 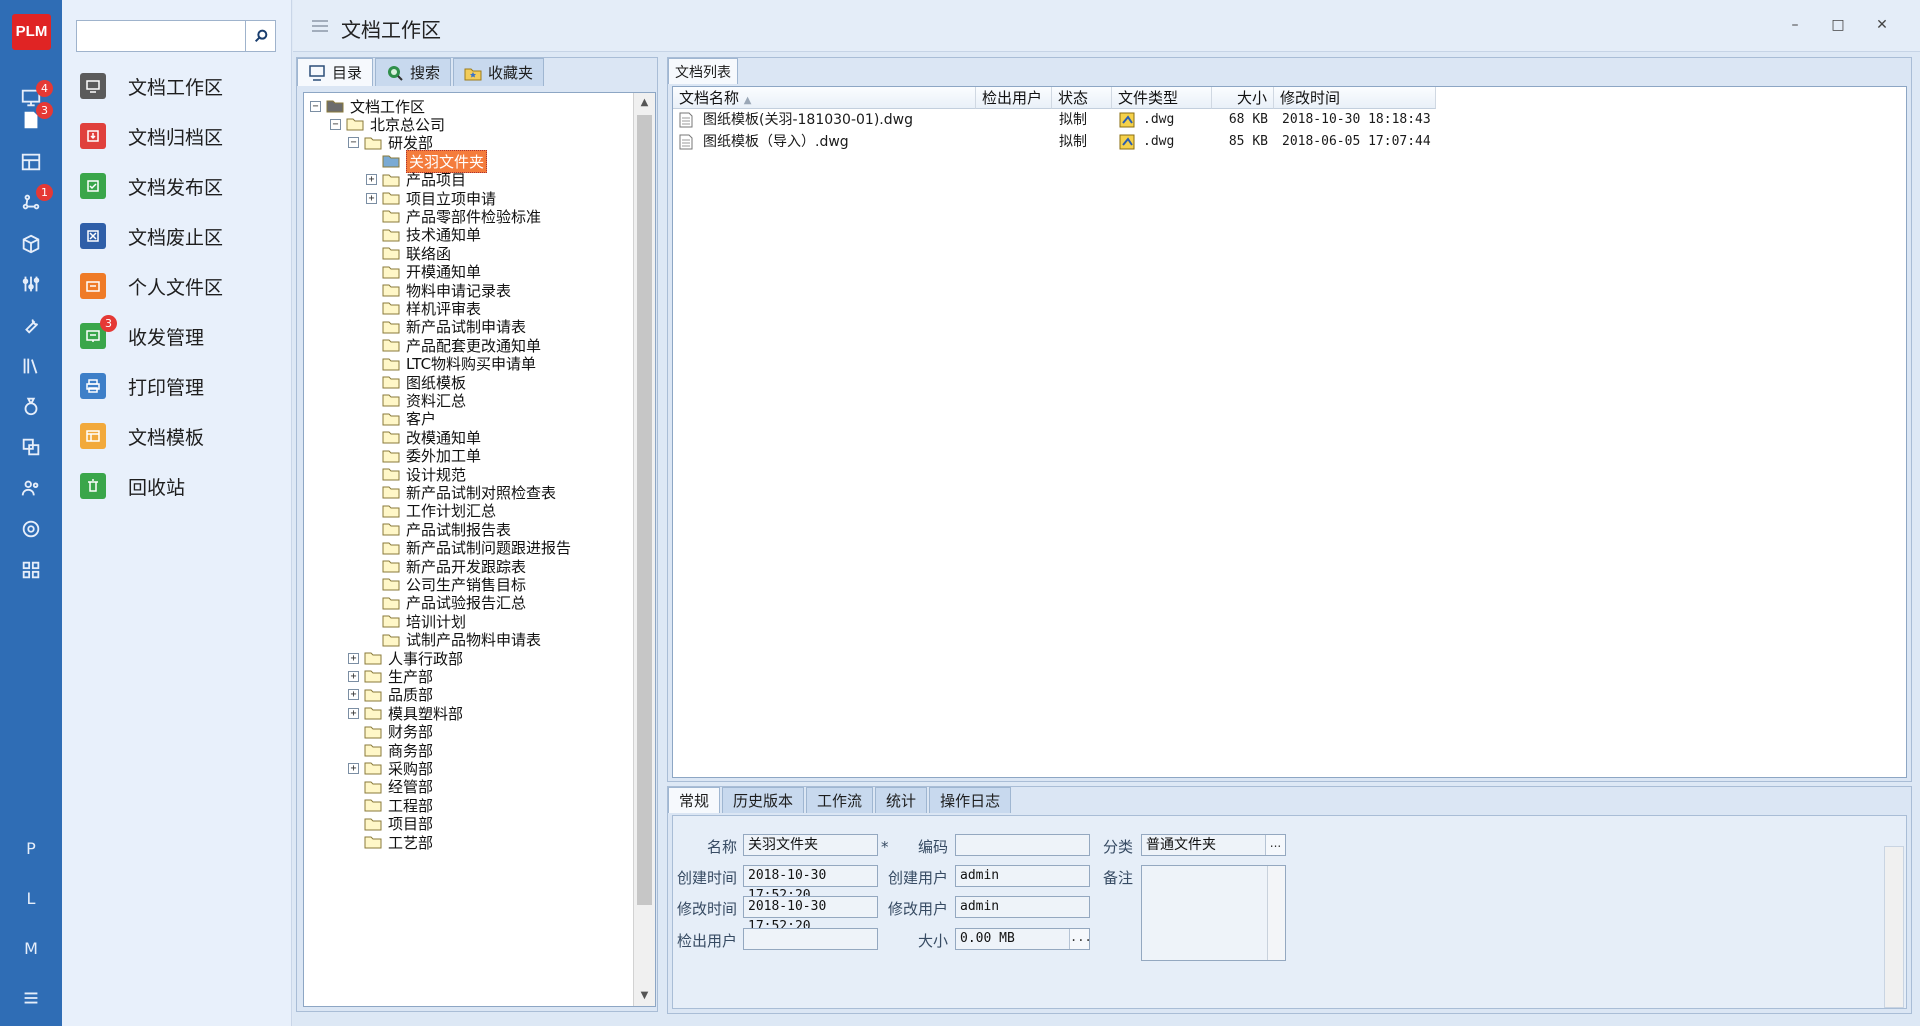 What do you see at coordinates (694, 800) in the screenshot?
I see `tab-general: 常规` at bounding box center [694, 800].